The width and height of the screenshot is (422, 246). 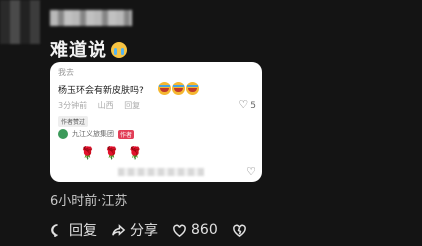 I want to click on dislike-button, so click(x=241, y=230).